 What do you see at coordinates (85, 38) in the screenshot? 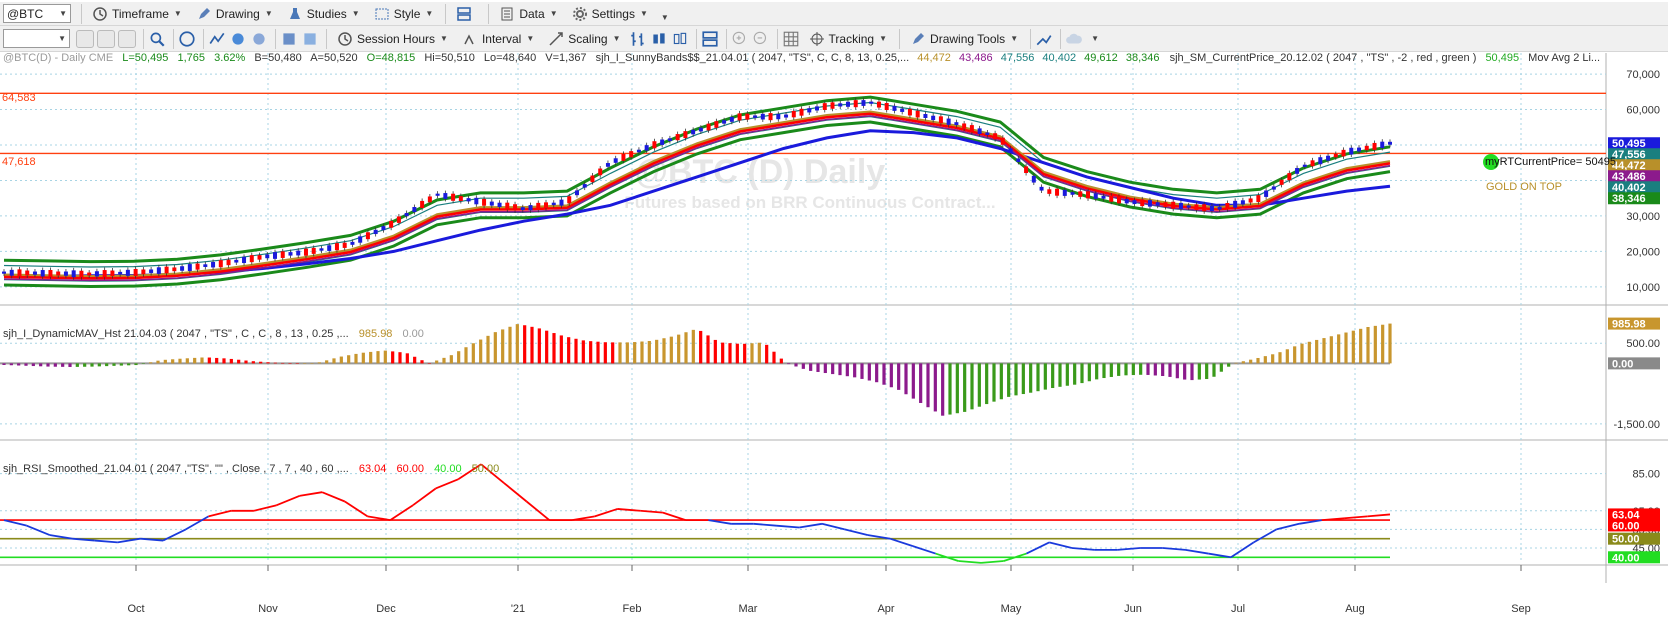
I see `link-icon` at bounding box center [85, 38].